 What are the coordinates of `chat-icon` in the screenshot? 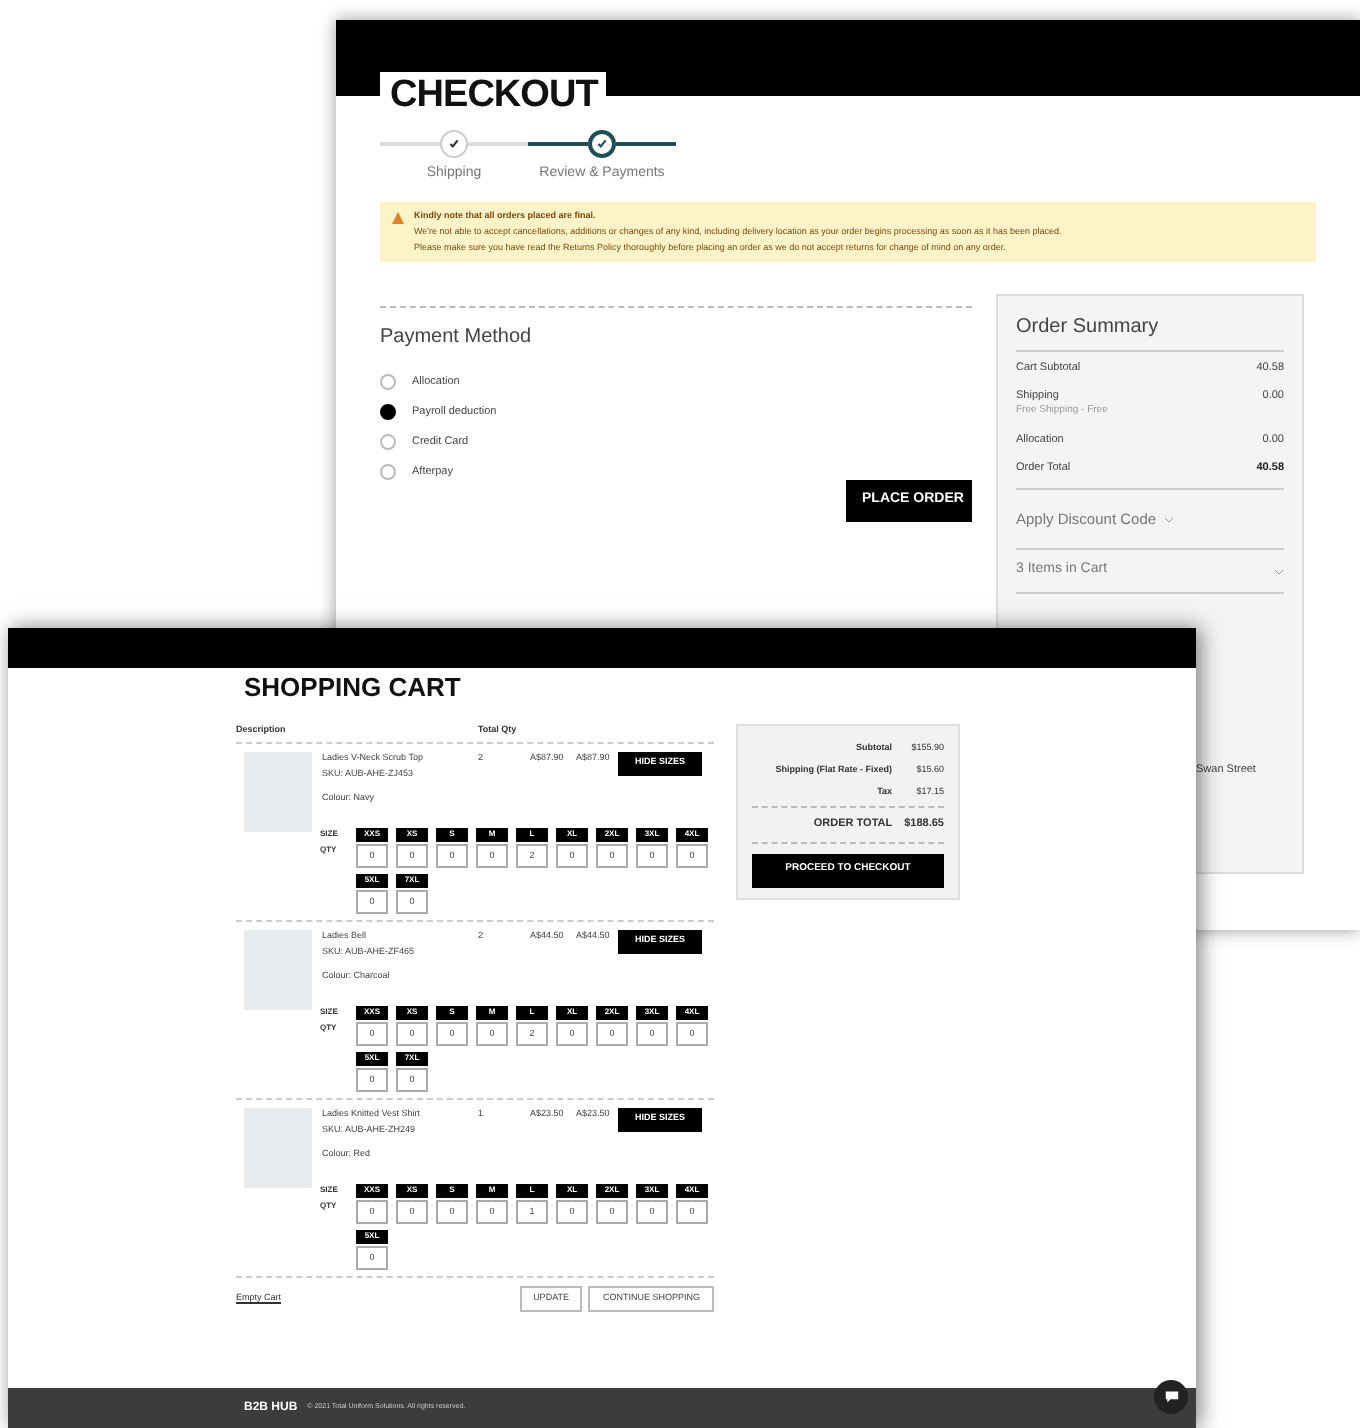 It's located at (1171, 1397).